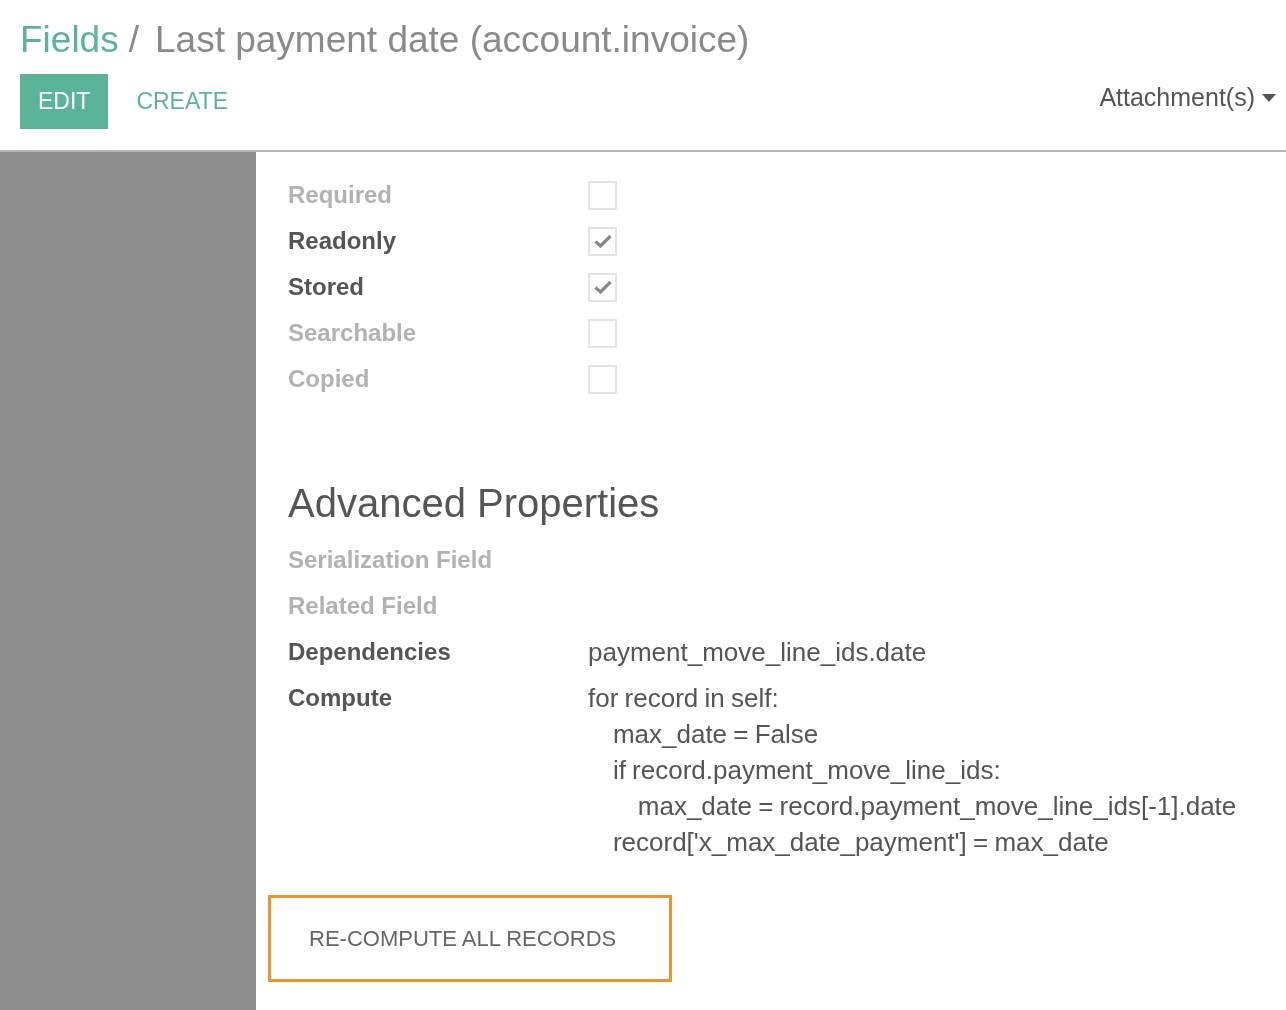 Image resolution: width=1286 pixels, height=1010 pixels. Describe the element at coordinates (1187, 97) in the screenshot. I see `attachments-dropdown: Attachment(s)` at that location.